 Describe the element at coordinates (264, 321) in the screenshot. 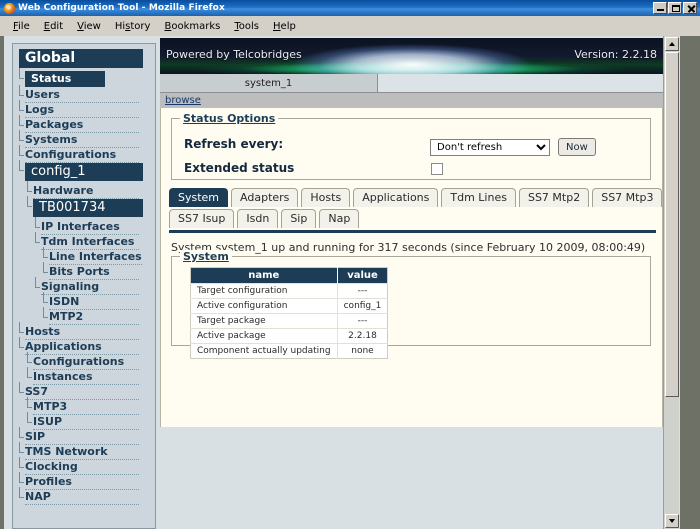

I see `table-cell-name: Target package` at that location.